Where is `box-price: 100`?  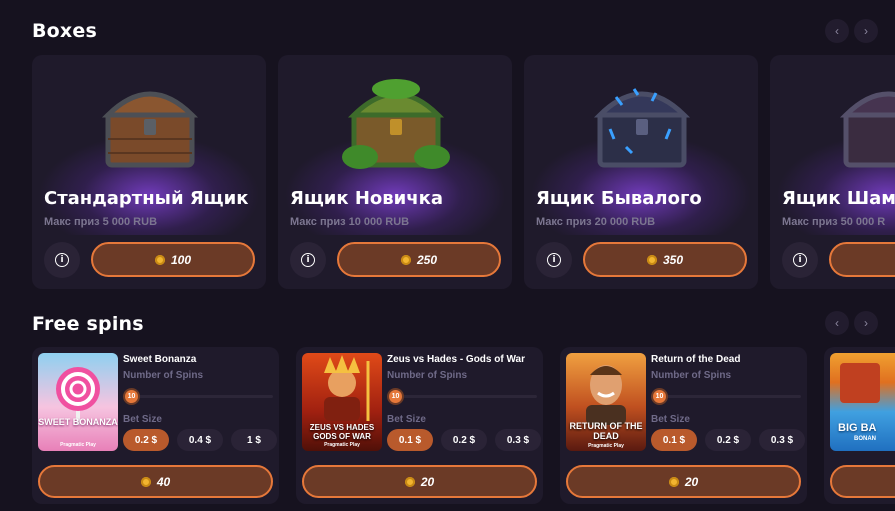
box-price: 100 is located at coordinates (181, 259).